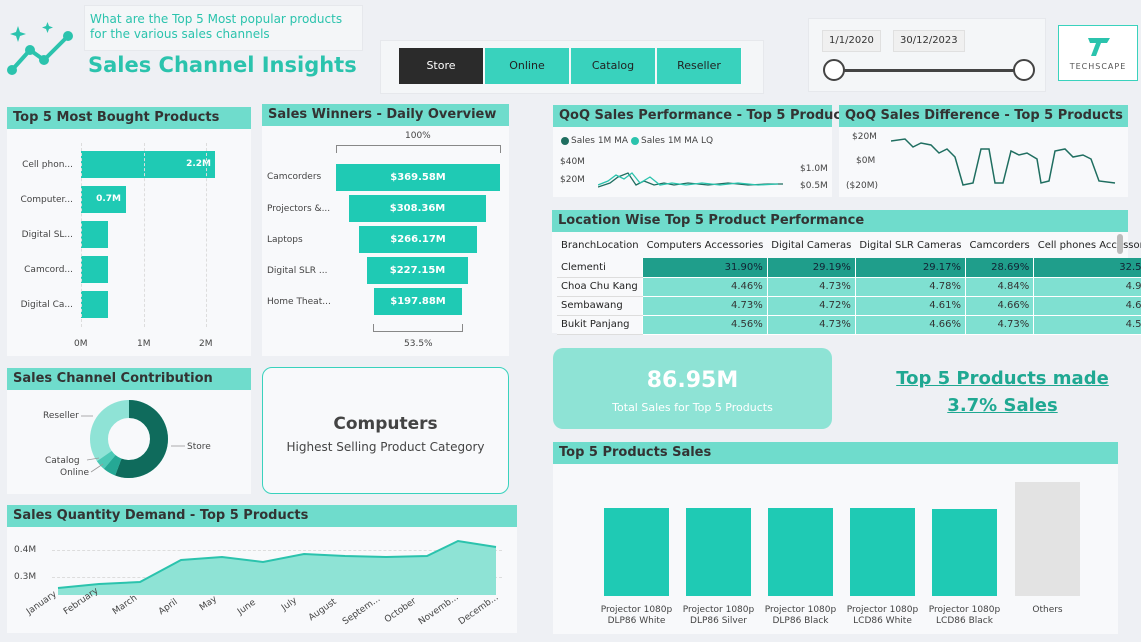 The height and width of the screenshot is (642, 1141). I want to click on column-header: BranchLocation, so click(600, 245).